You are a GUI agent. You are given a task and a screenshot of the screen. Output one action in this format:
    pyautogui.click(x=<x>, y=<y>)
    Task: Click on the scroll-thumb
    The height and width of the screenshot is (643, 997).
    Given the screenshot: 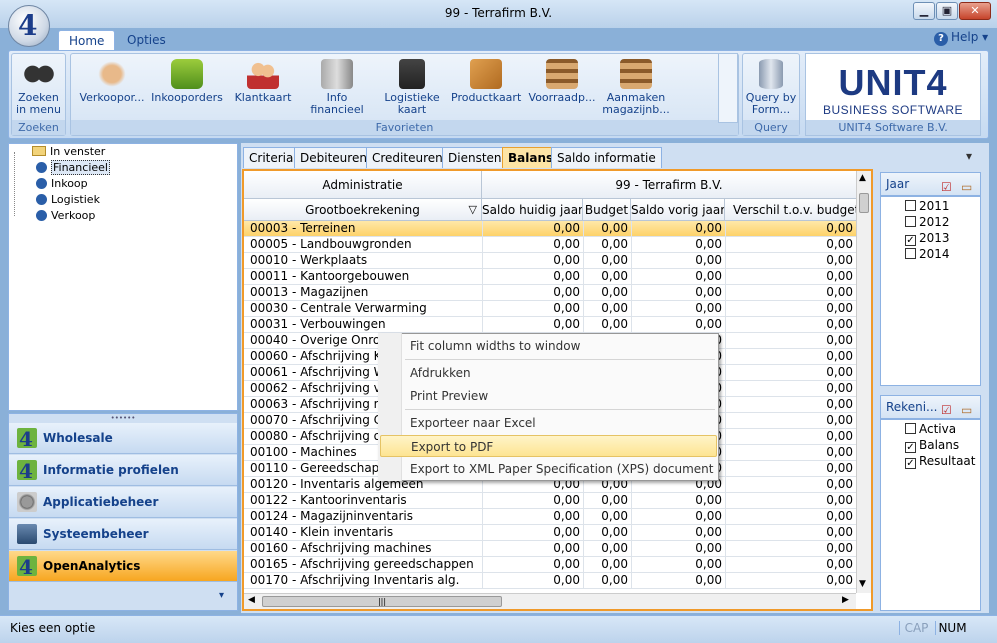 What is the action you would take?
    pyautogui.click(x=864, y=203)
    